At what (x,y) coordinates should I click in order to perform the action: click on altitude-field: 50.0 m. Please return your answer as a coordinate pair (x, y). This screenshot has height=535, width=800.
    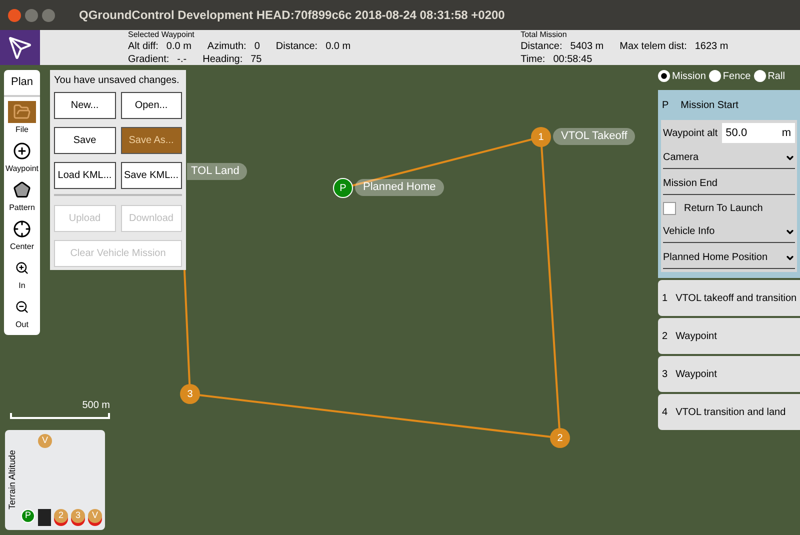
    Looking at the image, I should click on (758, 133).